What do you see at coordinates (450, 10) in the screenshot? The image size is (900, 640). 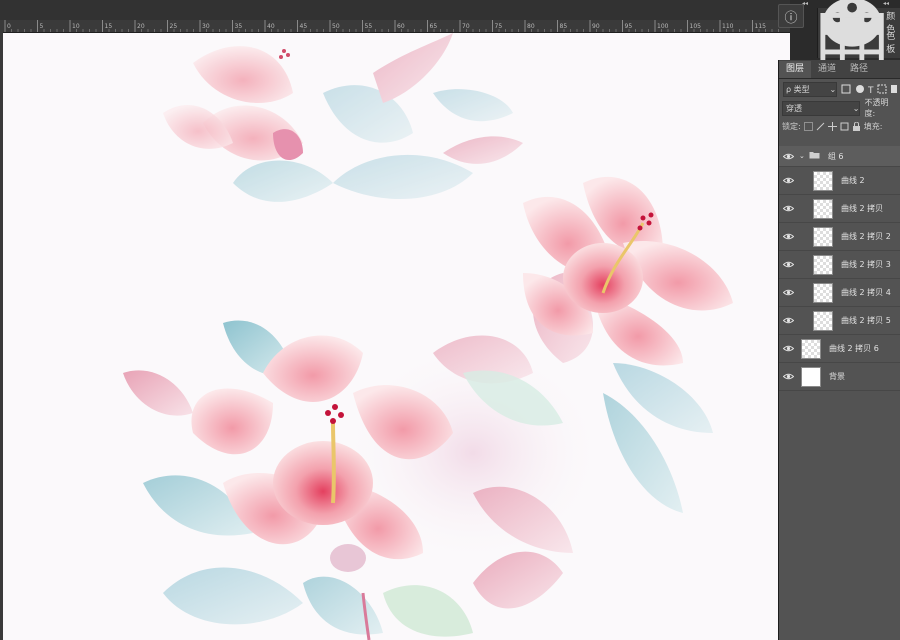 I see `options-bar` at bounding box center [450, 10].